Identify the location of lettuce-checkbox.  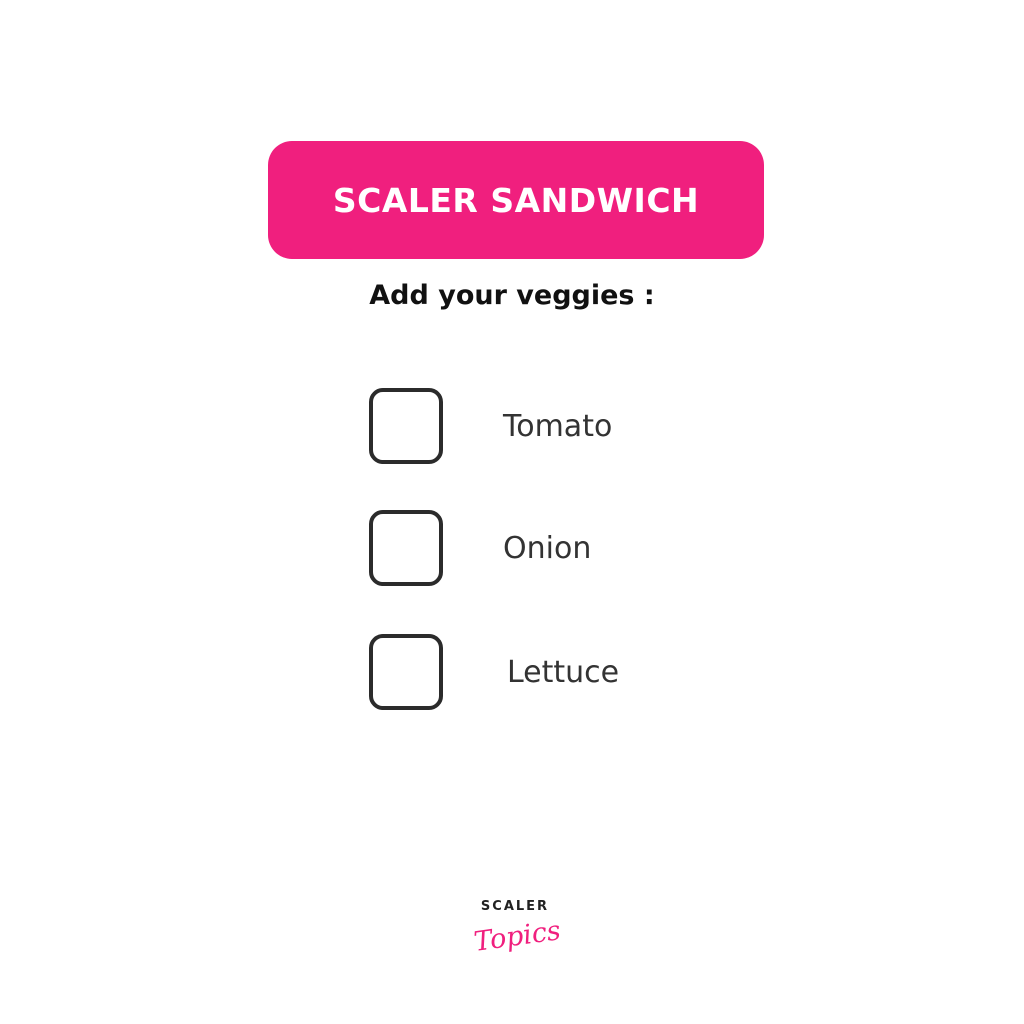
(406, 672).